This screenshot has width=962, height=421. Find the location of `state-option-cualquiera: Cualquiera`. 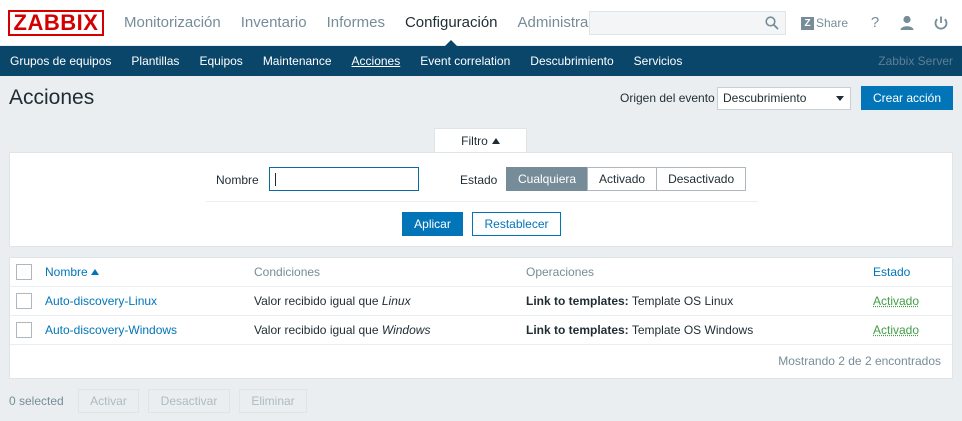

state-option-cualquiera: Cualquiera is located at coordinates (547, 179).